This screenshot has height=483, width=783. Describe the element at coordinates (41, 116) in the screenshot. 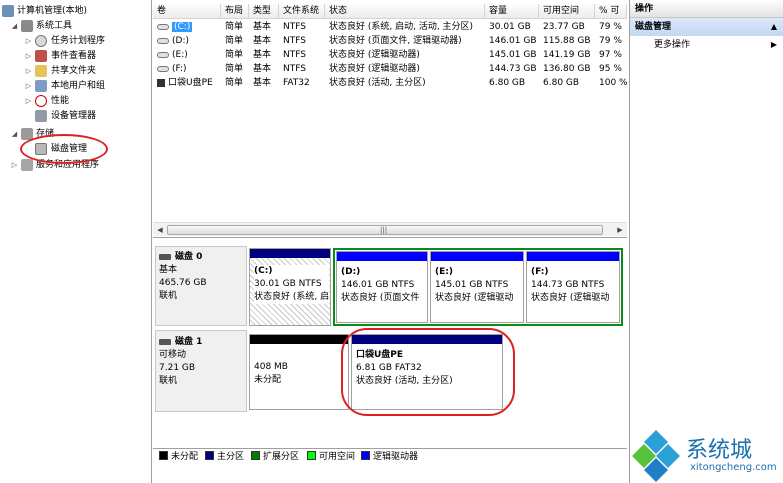

I see `device-icon` at that location.